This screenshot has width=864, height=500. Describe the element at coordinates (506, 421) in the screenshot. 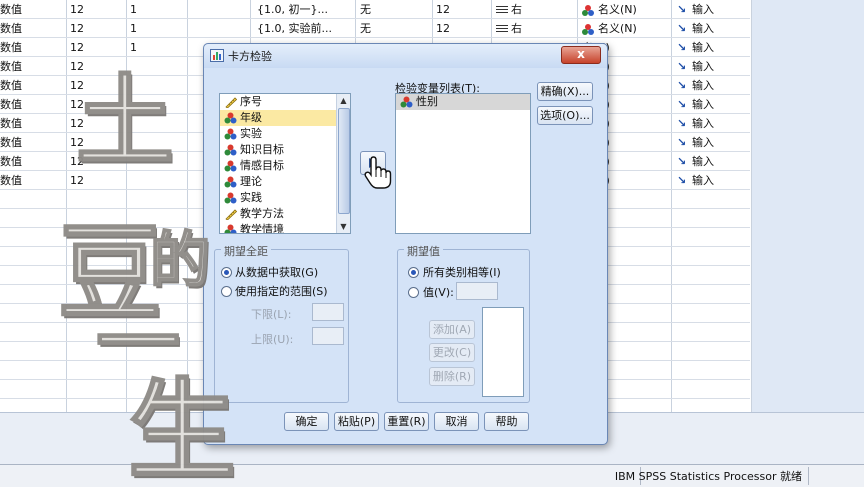

I see `help-button: 帮助` at that location.